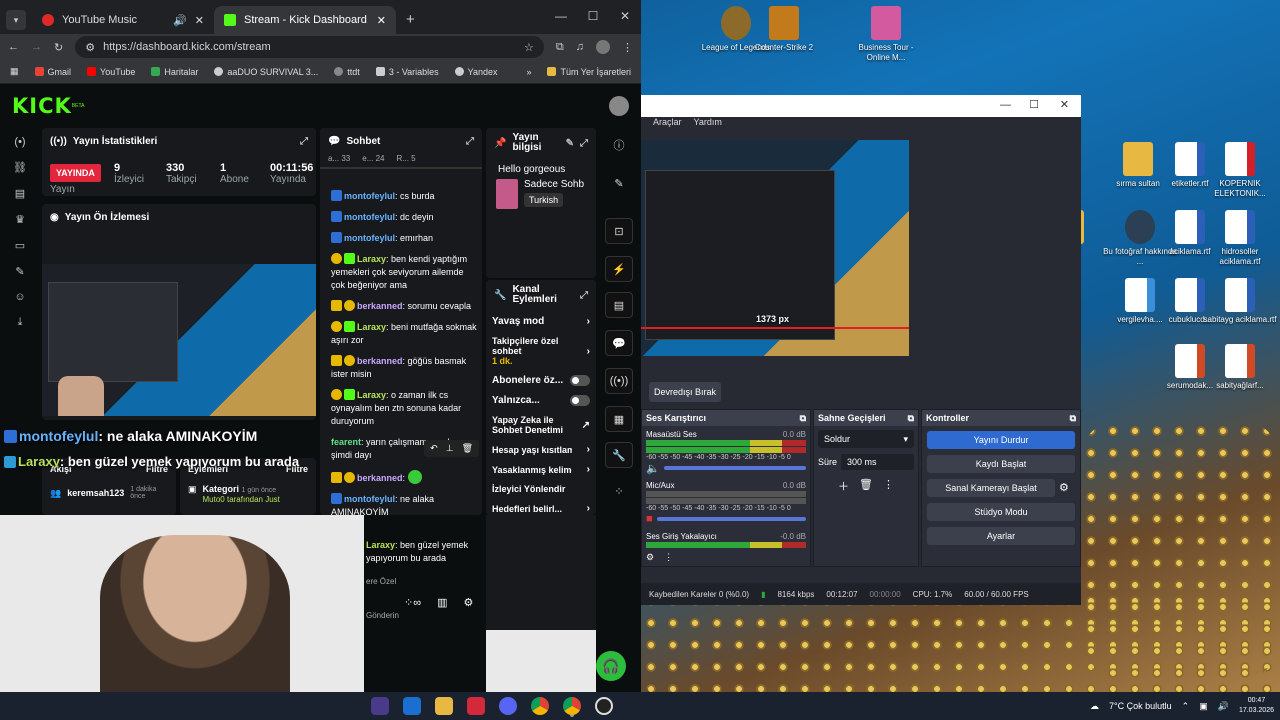 The width and height of the screenshot is (1280, 720). What do you see at coordinates (90, 47) in the screenshot?
I see `site-info-icon: ⚙` at bounding box center [90, 47].